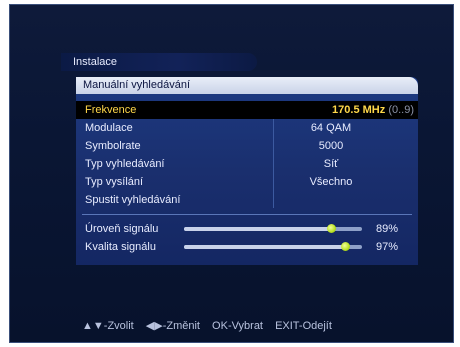  What do you see at coordinates (247, 110) in the screenshot?
I see `row-frequency: Frekvence 170.5 MHz (0..9)` at bounding box center [247, 110].